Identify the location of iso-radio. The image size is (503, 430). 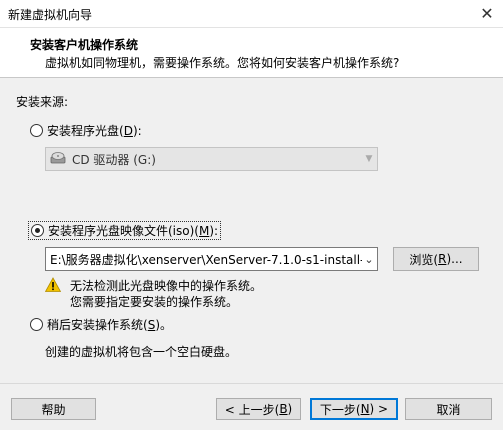
(37, 230).